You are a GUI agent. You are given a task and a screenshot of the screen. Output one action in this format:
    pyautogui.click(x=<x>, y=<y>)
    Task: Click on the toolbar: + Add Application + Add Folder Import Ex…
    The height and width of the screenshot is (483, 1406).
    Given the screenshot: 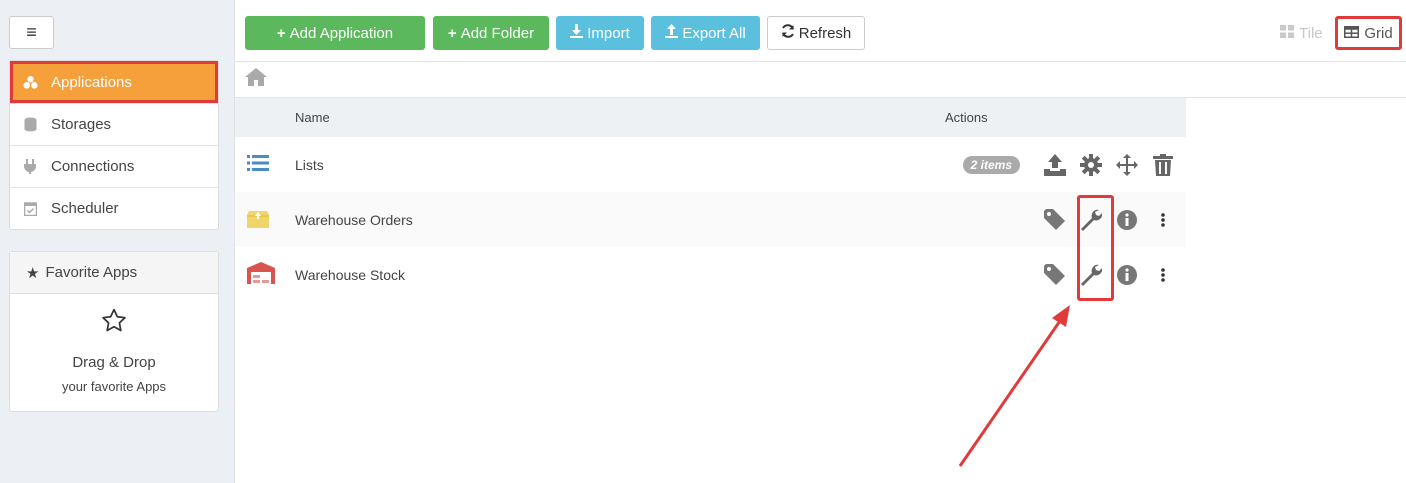 What is the action you would take?
    pyautogui.click(x=820, y=34)
    